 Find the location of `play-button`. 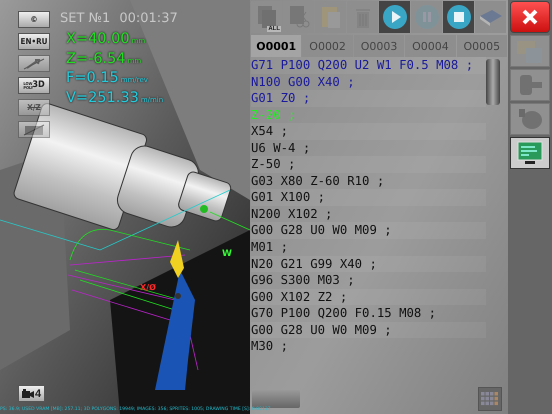

play-button is located at coordinates (394, 17).